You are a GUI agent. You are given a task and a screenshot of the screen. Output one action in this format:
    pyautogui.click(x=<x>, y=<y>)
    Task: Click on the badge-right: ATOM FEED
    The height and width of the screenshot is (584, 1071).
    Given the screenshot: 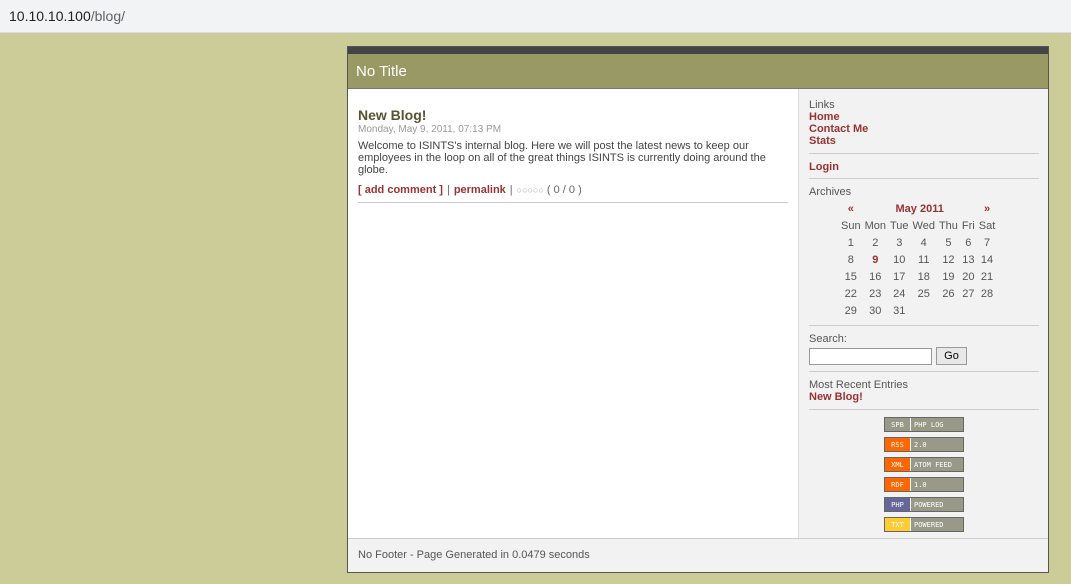 What is the action you would take?
    pyautogui.click(x=937, y=464)
    